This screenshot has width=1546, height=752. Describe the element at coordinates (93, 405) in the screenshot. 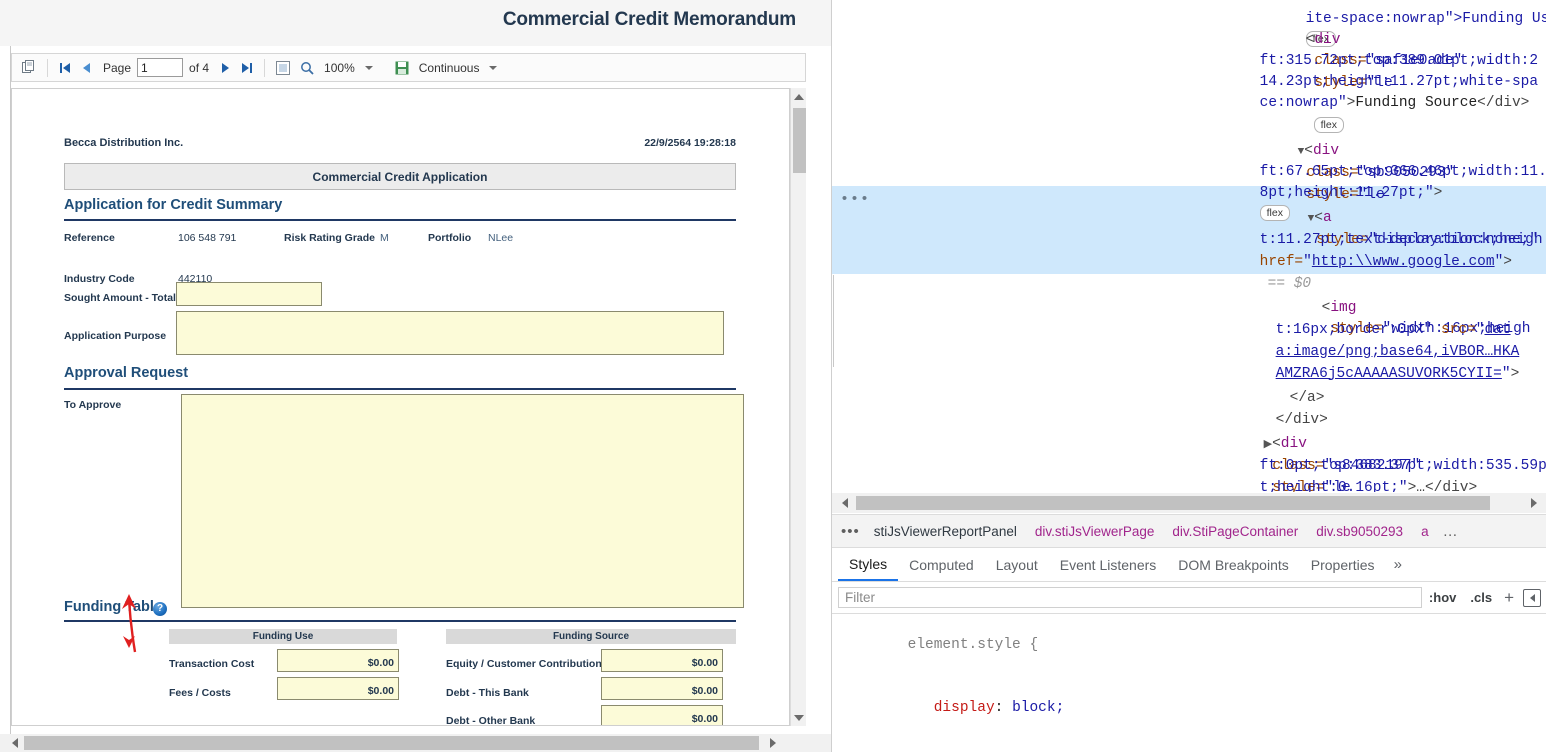

I see `to-approve-label: To Approve` at that location.